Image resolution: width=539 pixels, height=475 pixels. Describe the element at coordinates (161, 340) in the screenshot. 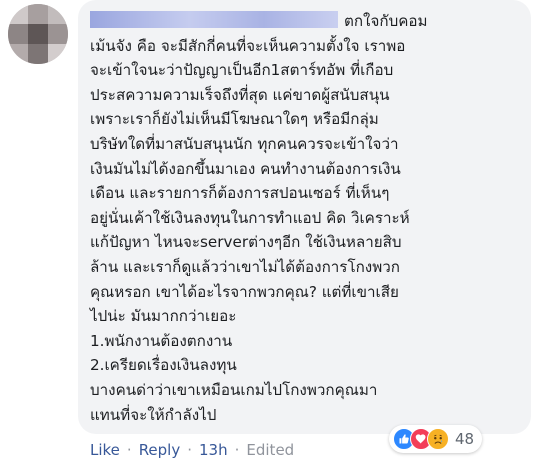

I see `comment-line: 1.พนักงานต้องตกงาน` at that location.